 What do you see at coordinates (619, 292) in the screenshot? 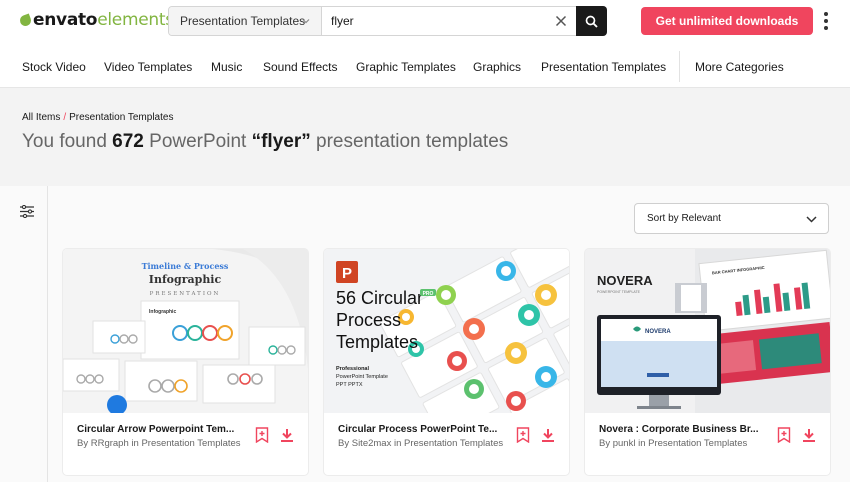
I see `thumb-tagline: POWERPOINT TEMPLATE` at bounding box center [619, 292].